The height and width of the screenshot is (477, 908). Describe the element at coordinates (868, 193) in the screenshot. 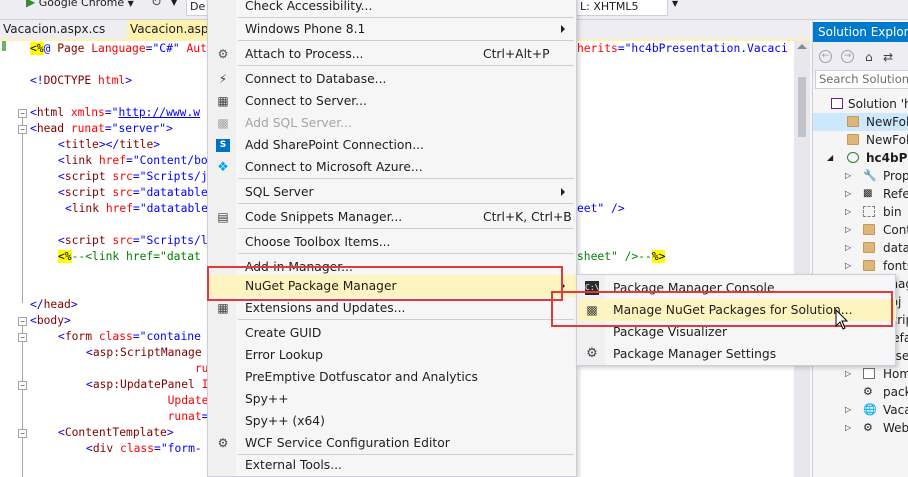

I see `references-icon: ▩` at that location.